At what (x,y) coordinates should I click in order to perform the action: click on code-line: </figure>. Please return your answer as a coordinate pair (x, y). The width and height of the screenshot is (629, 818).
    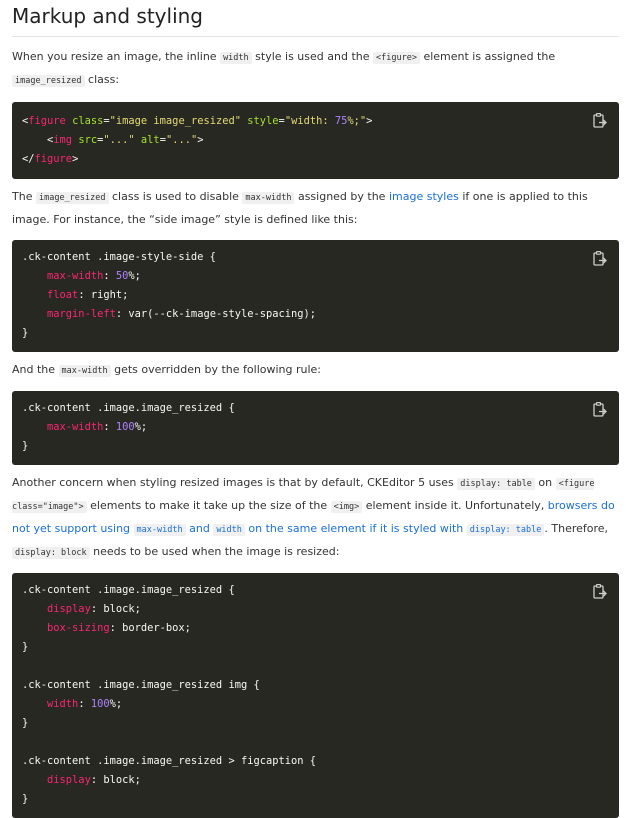
    Looking at the image, I should click on (50, 159).